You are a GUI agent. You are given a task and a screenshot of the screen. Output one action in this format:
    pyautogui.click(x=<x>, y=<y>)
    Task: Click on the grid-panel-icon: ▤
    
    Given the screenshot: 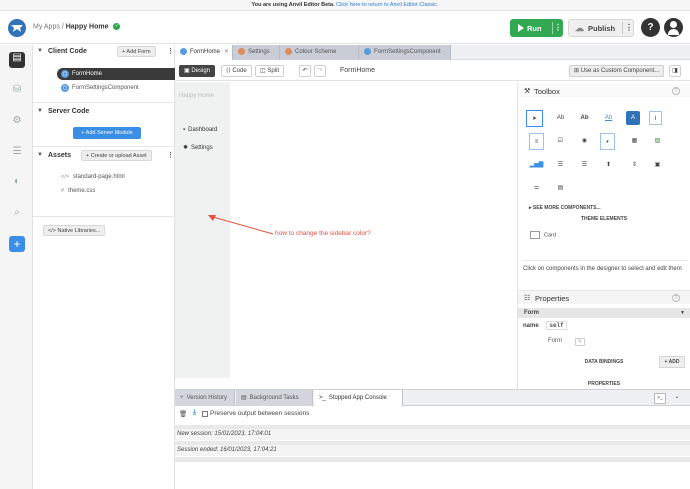 What is the action you would take?
    pyautogui.click(x=560, y=188)
    